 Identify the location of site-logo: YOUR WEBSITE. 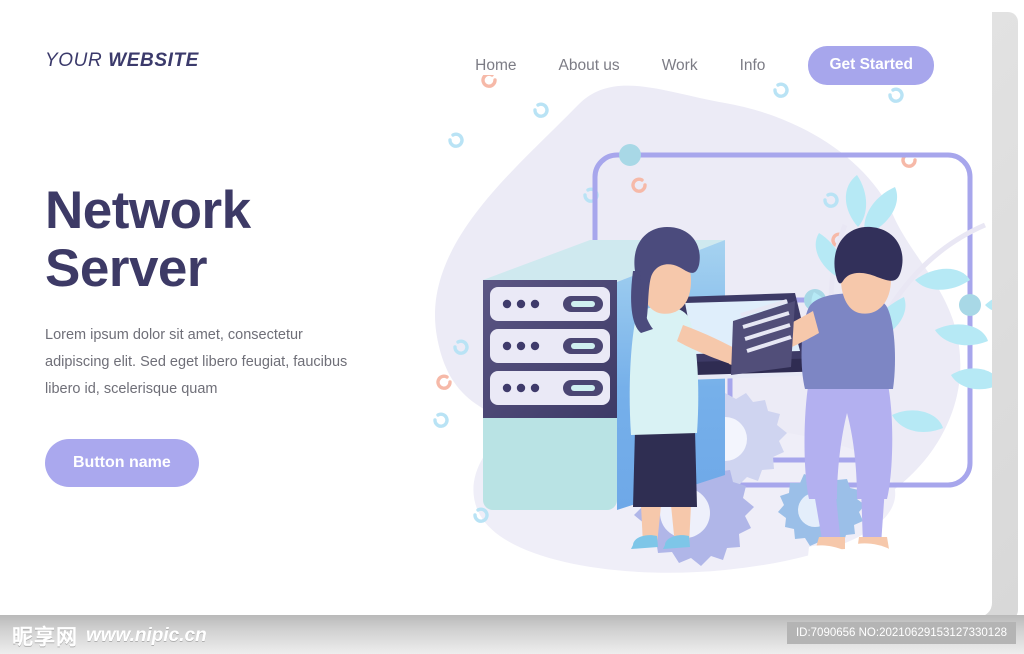
(122, 61).